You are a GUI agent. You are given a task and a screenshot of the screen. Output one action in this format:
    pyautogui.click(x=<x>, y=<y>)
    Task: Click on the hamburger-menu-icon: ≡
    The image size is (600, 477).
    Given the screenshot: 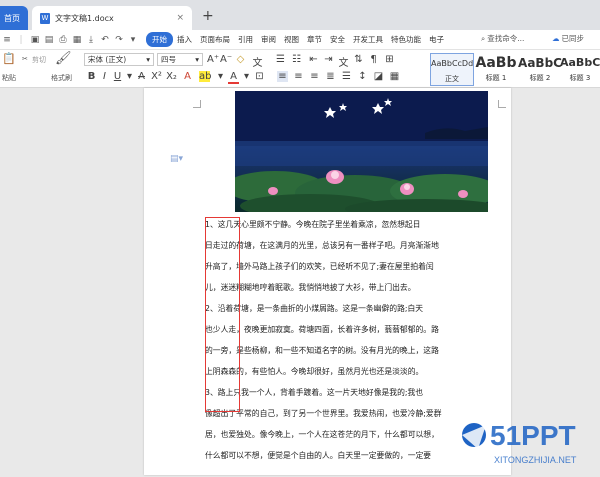 What is the action you would take?
    pyautogui.click(x=7, y=40)
    